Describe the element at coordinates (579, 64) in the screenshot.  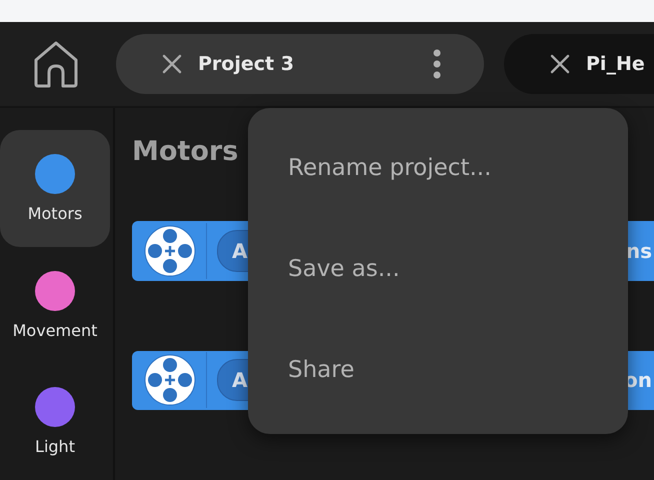
I see `project-tab: Pi_He` at that location.